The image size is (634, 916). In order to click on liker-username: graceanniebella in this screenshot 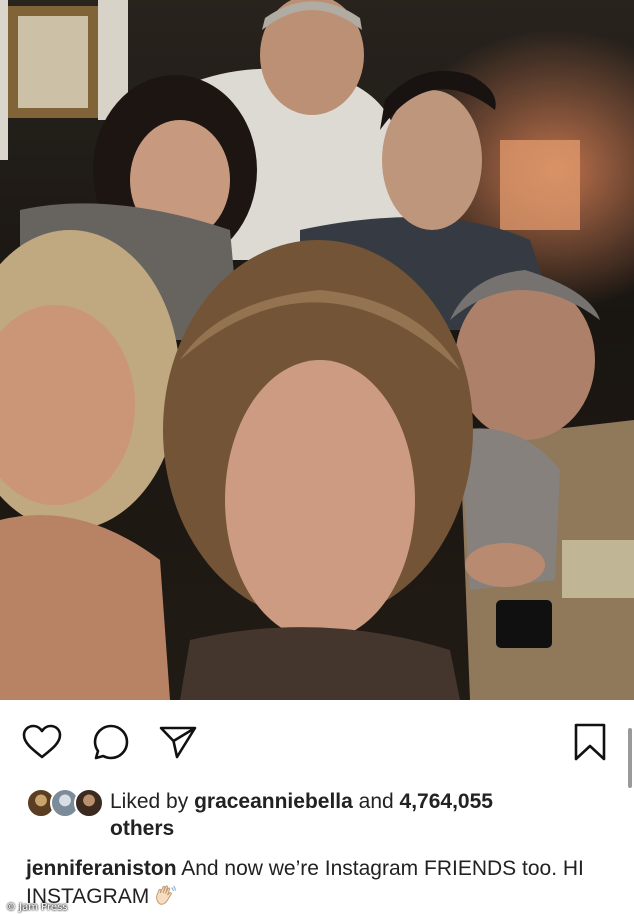, I will do `click(273, 801)`.